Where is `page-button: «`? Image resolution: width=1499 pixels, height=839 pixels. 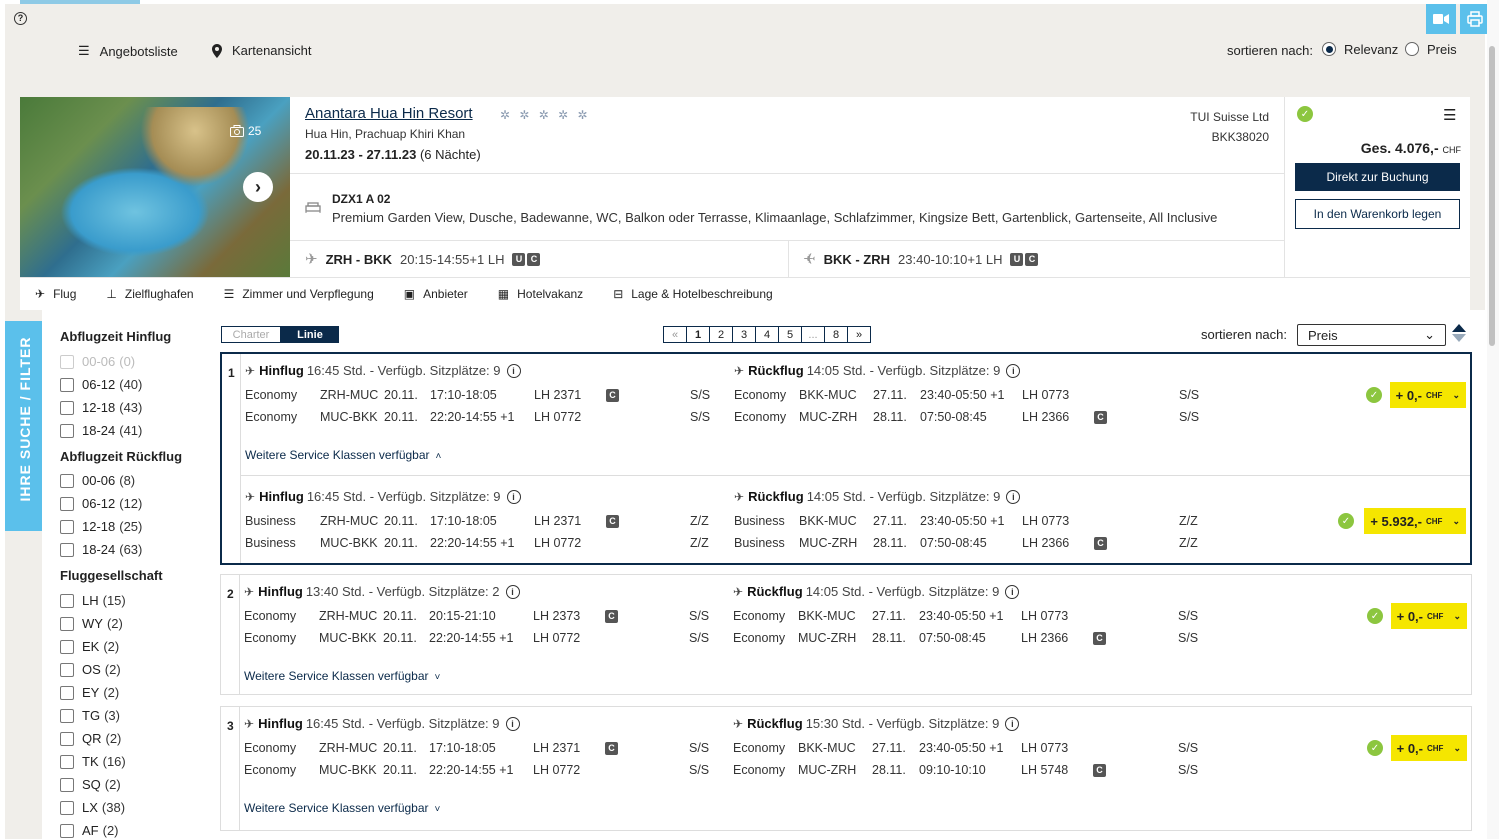 page-button: « is located at coordinates (675, 334).